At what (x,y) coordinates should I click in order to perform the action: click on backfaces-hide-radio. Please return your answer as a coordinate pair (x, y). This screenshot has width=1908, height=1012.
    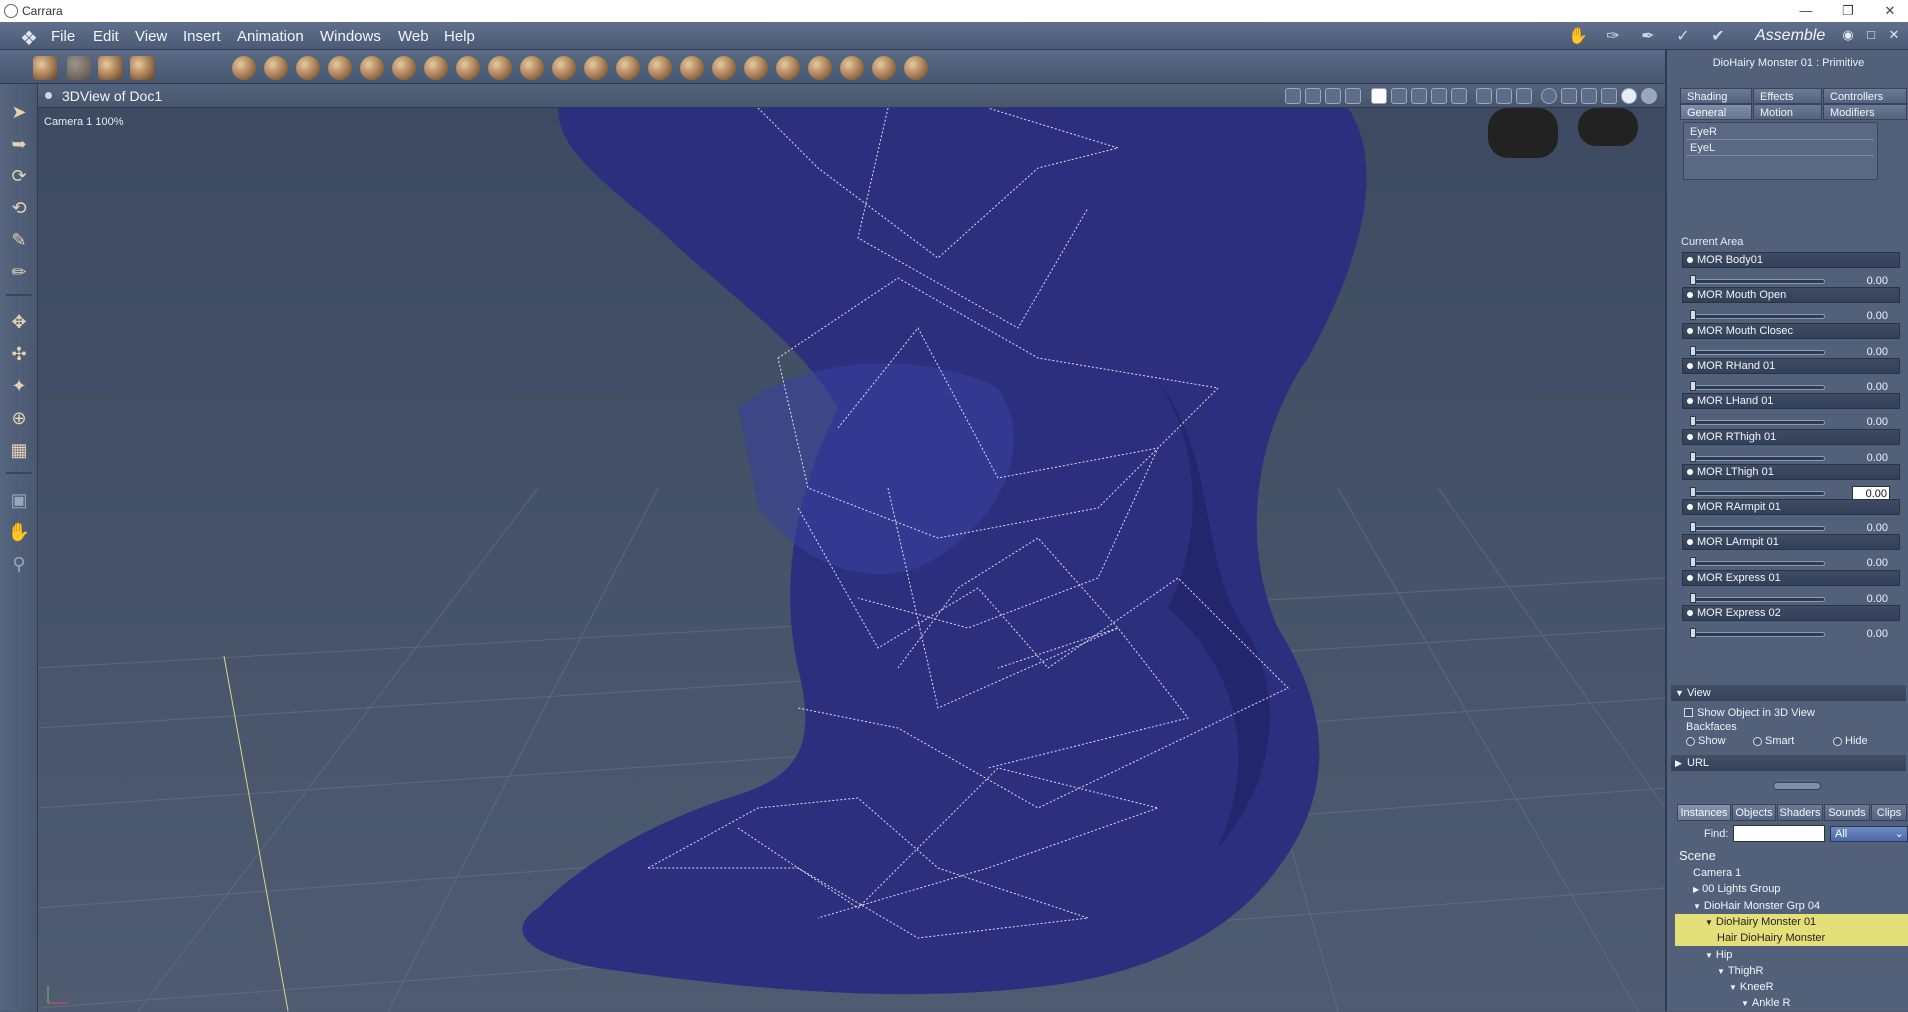
    Looking at the image, I should click on (1837, 741).